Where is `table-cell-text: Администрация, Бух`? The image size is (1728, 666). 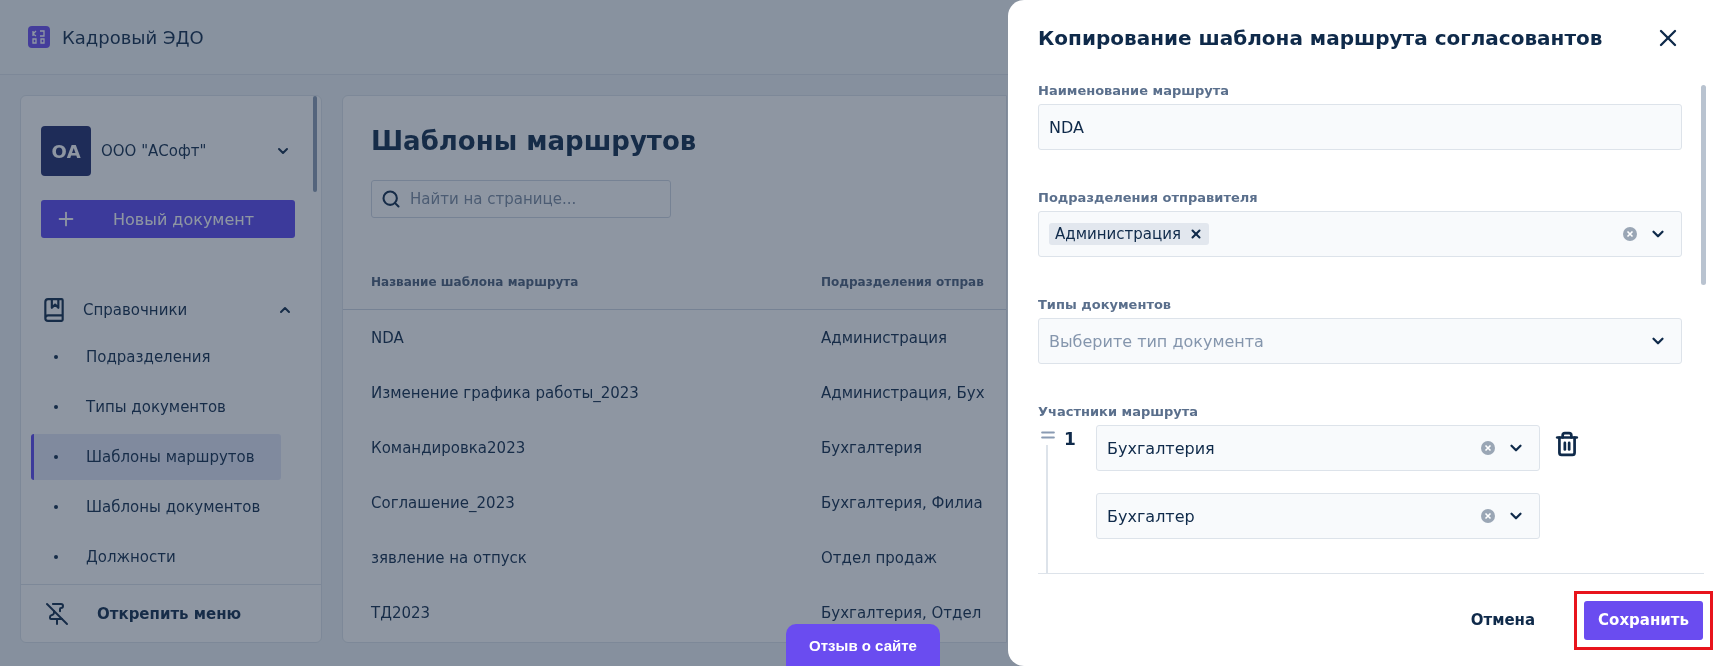 table-cell-text: Администрация, Бух is located at coordinates (903, 392).